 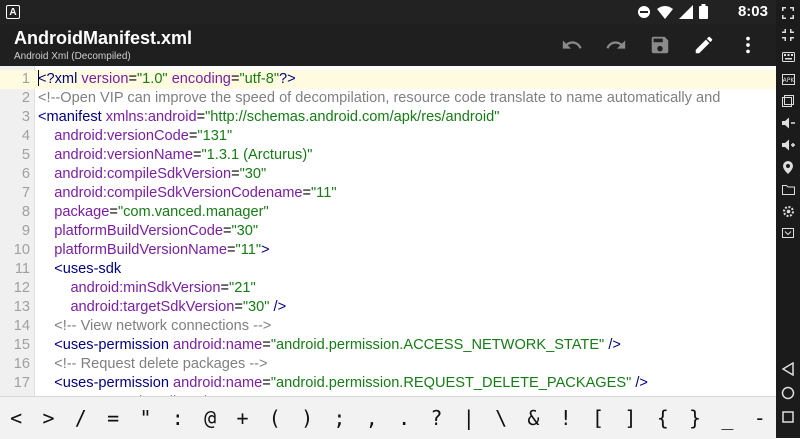 I want to click on symbol-key: -, so click(x=760, y=418).